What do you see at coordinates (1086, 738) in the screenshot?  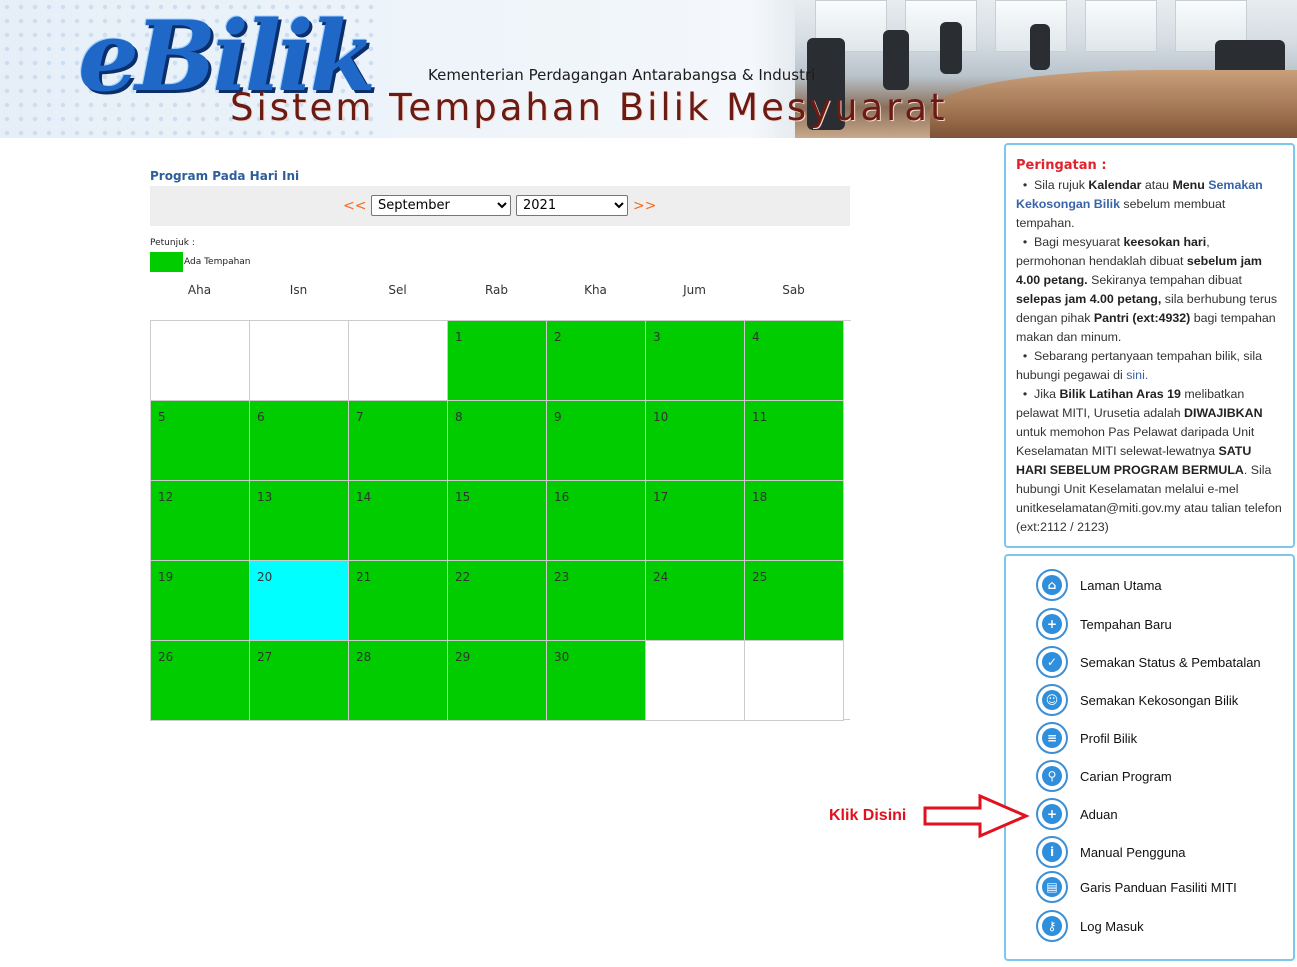 I see `menu-item-profil-bilik: ≡ Profil Bilik` at bounding box center [1086, 738].